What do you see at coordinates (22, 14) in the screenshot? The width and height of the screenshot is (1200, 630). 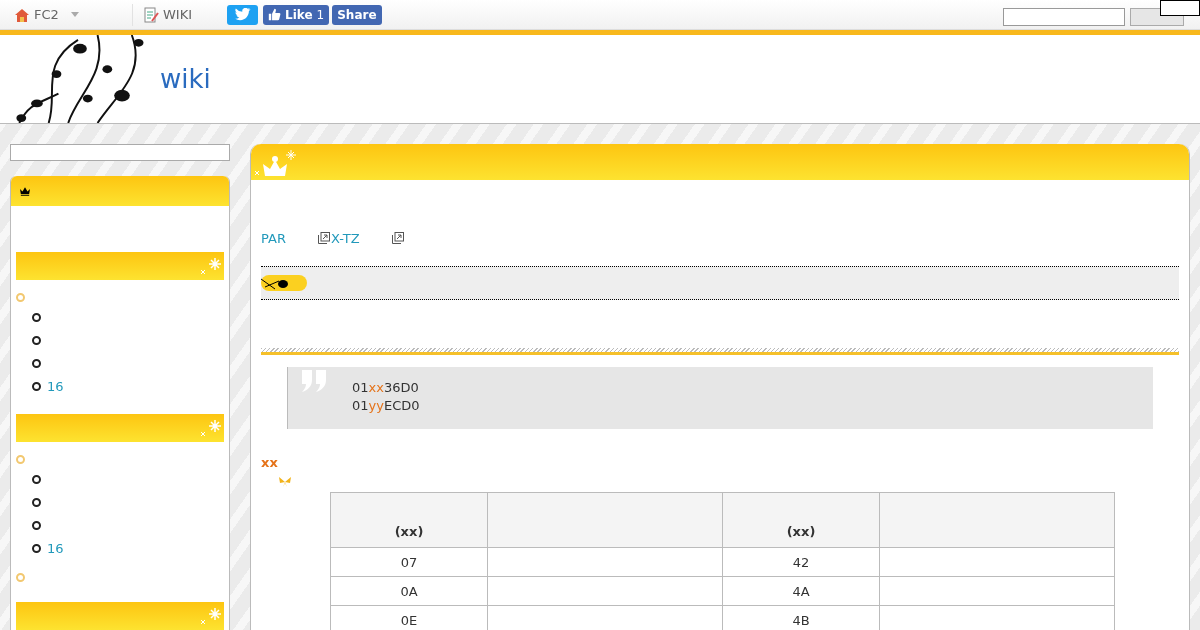 I see `house-icon` at bounding box center [22, 14].